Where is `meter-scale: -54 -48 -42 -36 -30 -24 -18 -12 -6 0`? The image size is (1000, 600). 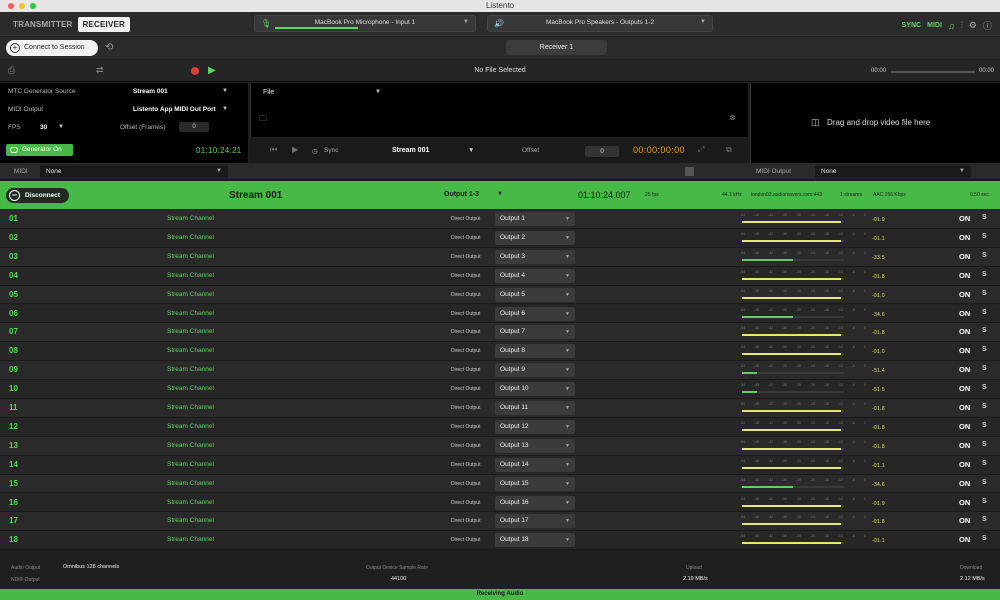 meter-scale: -54 -48 -42 -36 -30 -24 -18 -12 -6 0 is located at coordinates (803, 537).